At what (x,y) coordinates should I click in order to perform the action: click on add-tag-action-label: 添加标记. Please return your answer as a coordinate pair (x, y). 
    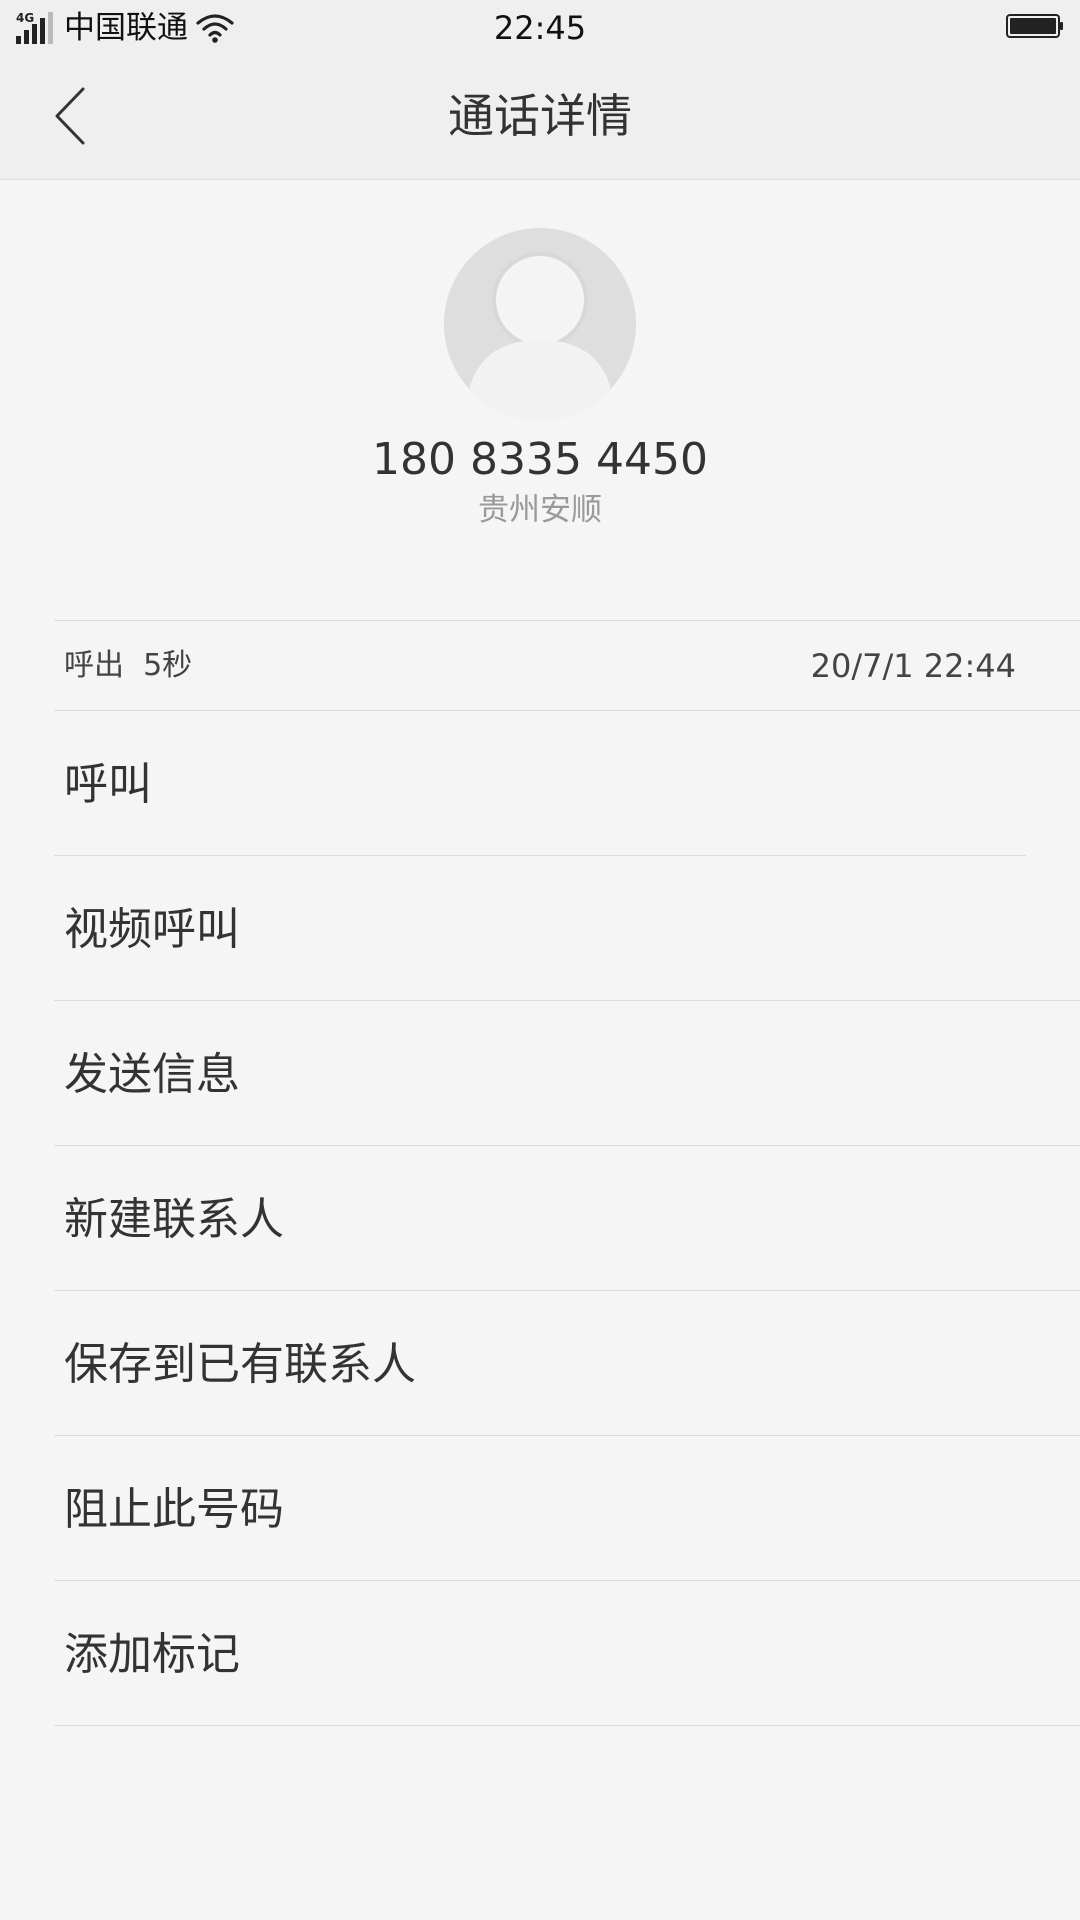
    Looking at the image, I should click on (152, 1654).